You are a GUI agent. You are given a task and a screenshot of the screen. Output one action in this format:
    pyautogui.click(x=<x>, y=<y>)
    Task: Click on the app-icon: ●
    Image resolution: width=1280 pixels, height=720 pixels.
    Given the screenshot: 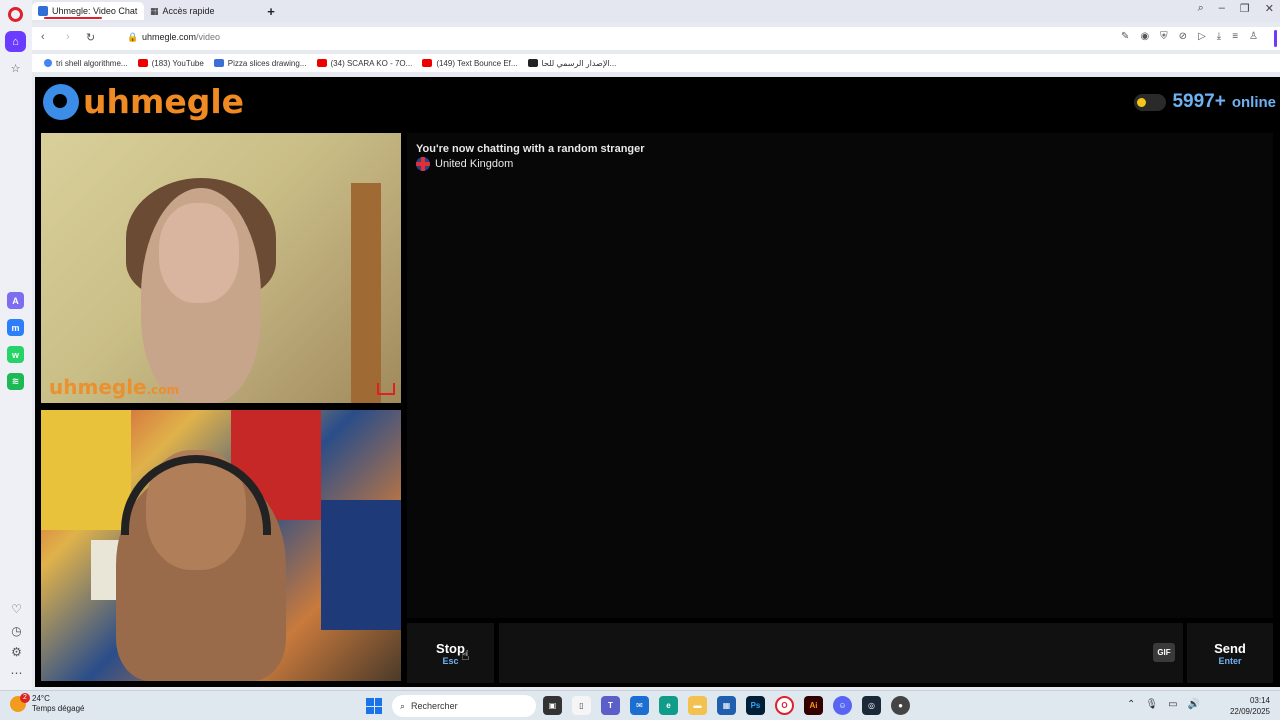 What is the action you would take?
    pyautogui.click(x=900, y=705)
    